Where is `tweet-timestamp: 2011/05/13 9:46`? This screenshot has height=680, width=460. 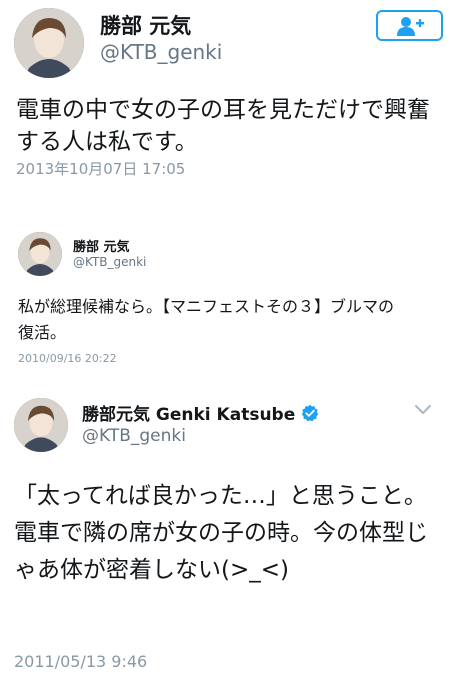 tweet-timestamp: 2011/05/13 9:46 is located at coordinates (80, 661).